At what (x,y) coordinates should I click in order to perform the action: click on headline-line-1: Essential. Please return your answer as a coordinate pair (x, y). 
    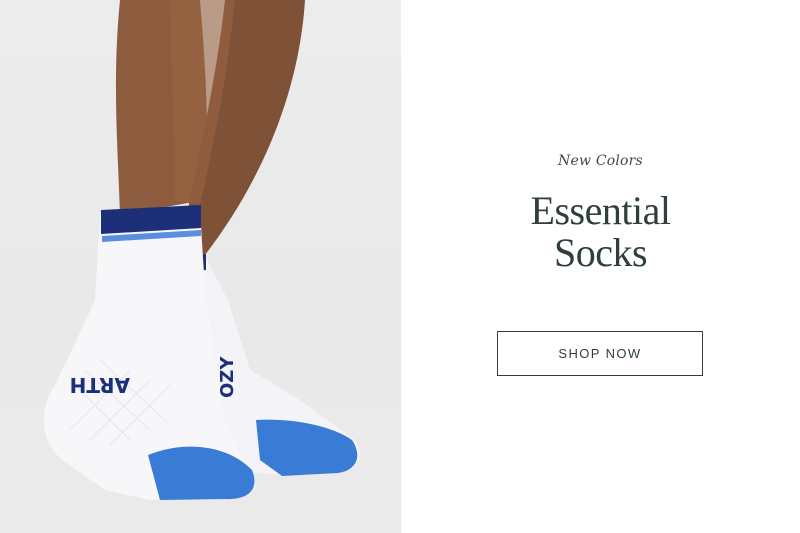
    Looking at the image, I should click on (600, 210).